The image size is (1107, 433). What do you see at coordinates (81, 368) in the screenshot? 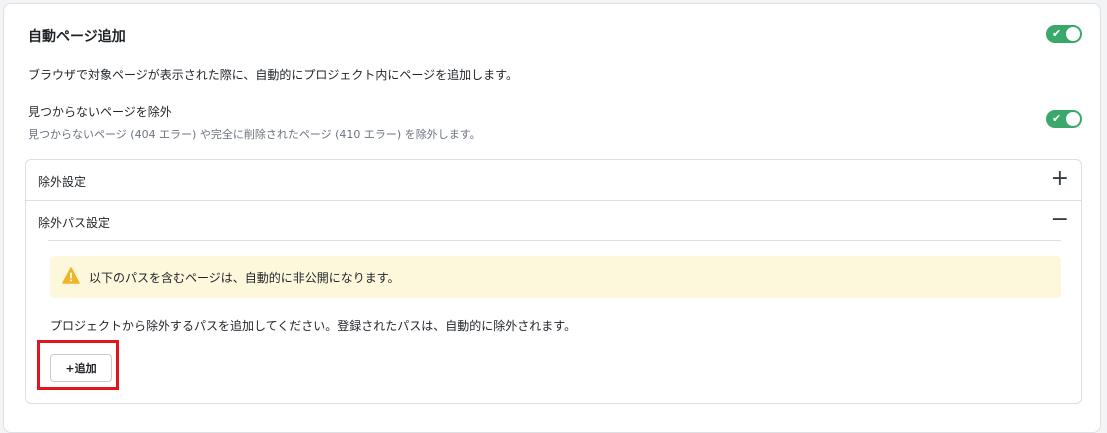
I see `add-path-button: +追加` at bounding box center [81, 368].